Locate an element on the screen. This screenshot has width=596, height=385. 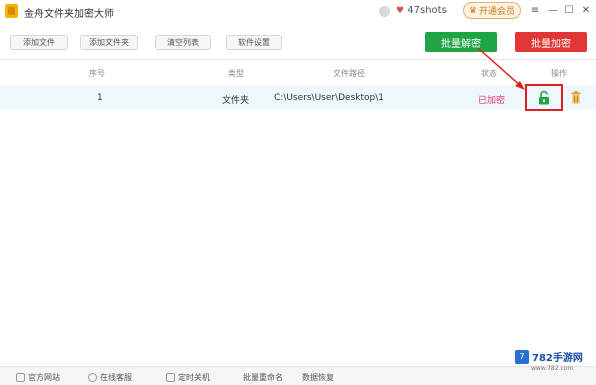
watermark-logo: 7 is located at coordinates (522, 356).